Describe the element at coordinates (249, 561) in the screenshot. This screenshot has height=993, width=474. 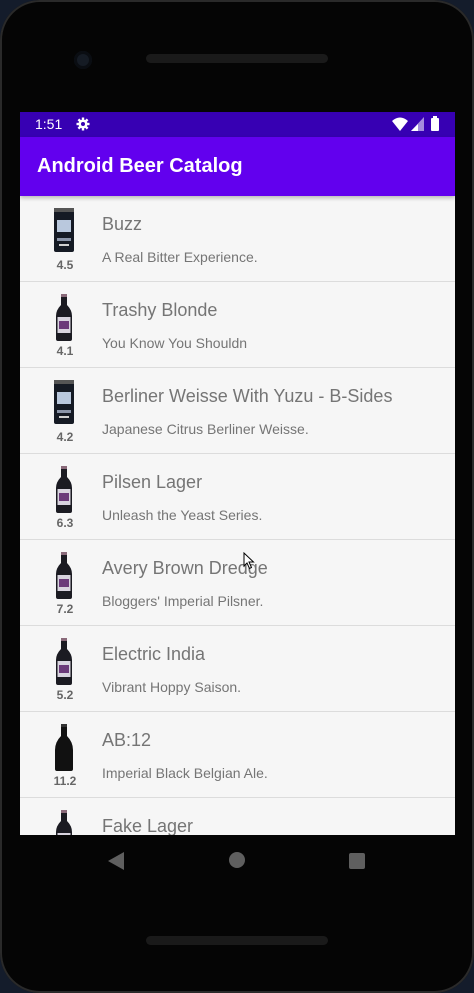
I see `mouse-cursor-icon` at that location.